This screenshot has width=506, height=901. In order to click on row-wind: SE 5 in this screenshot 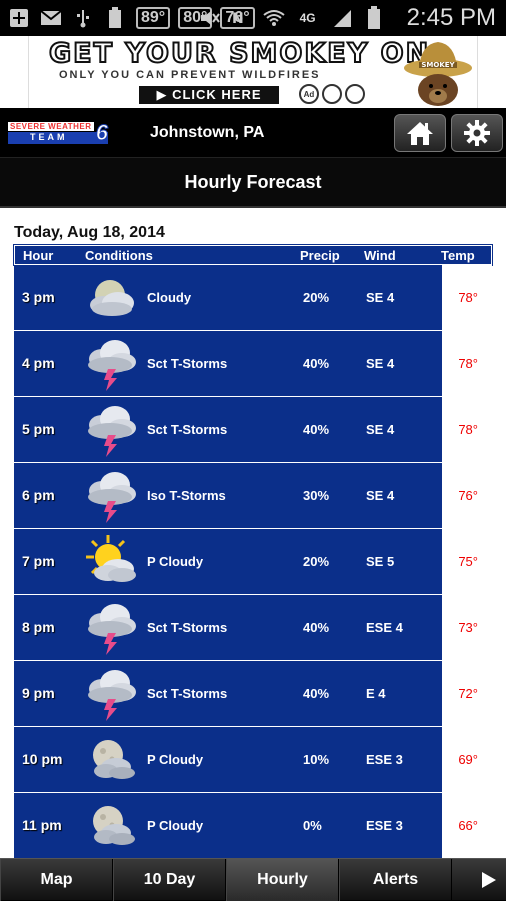, I will do `click(380, 561)`.